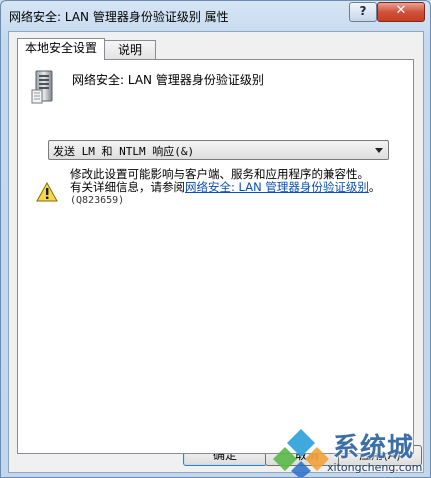 The image size is (431, 478). I want to click on auth-level-select: 发送 LM 和 NTLM 响应(&), so click(218, 150).